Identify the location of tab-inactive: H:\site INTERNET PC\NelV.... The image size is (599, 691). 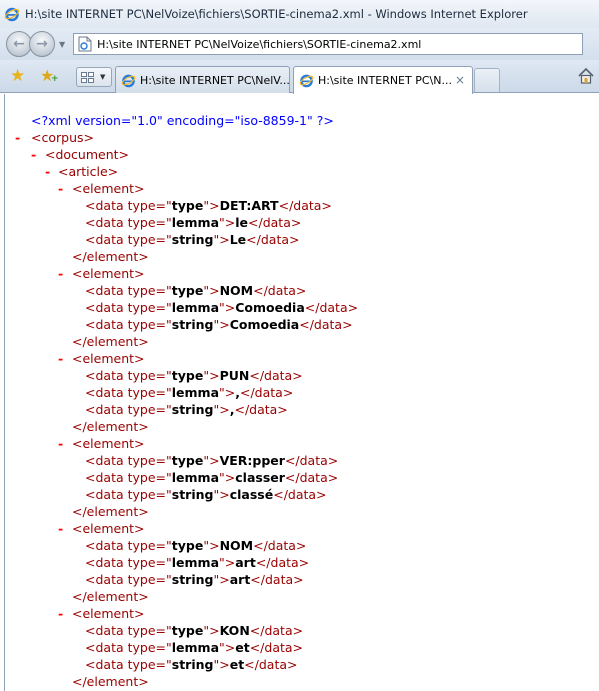
(202, 79).